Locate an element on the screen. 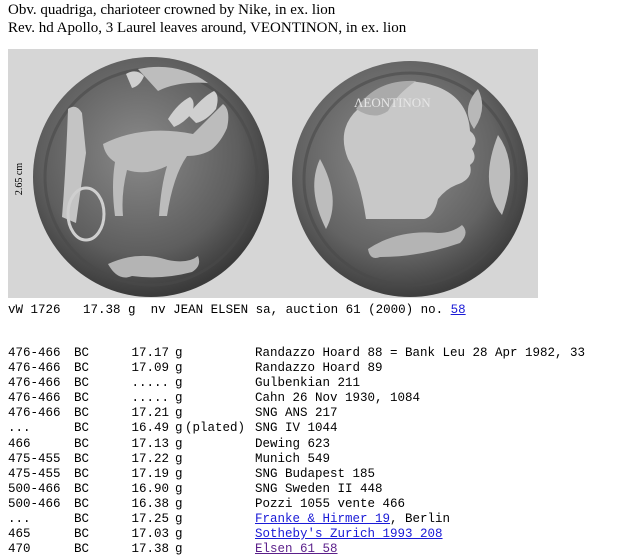 This screenshot has width=635, height=560. table-row: 475-455 BC 17.19 g SNG Budapest 185 is located at coordinates (296, 474).